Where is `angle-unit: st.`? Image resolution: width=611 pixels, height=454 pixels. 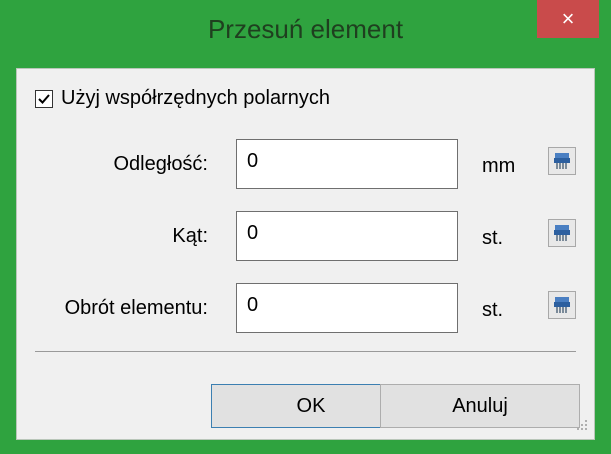
angle-unit: st. is located at coordinates (493, 238).